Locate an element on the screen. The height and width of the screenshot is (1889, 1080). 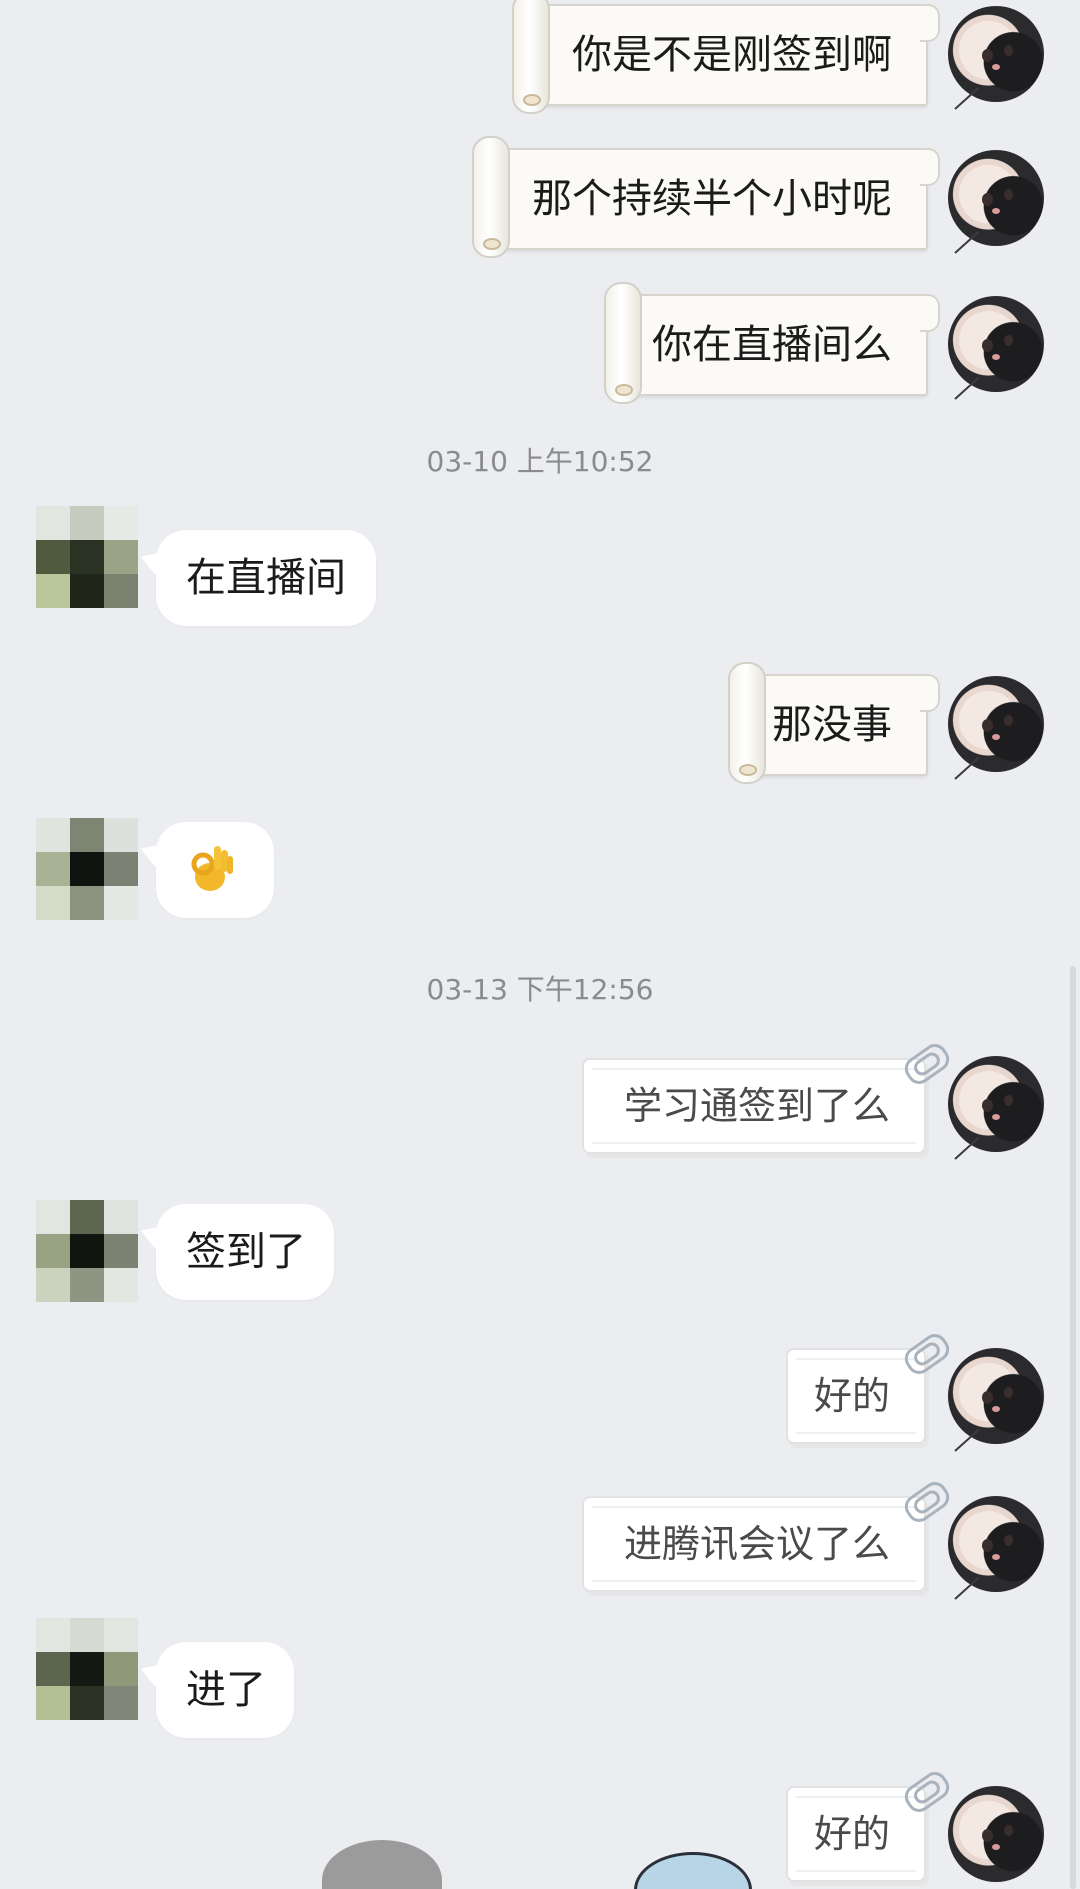
message-text: 进了 is located at coordinates (226, 1690).